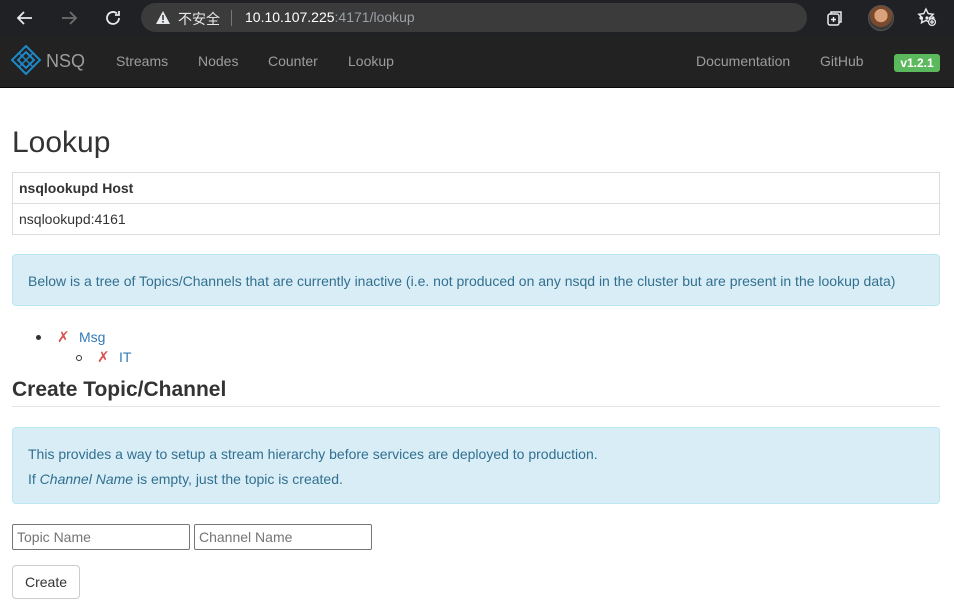 The width and height of the screenshot is (954, 605). Describe the element at coordinates (26, 61) in the screenshot. I see `nsq-logo-icon` at that location.